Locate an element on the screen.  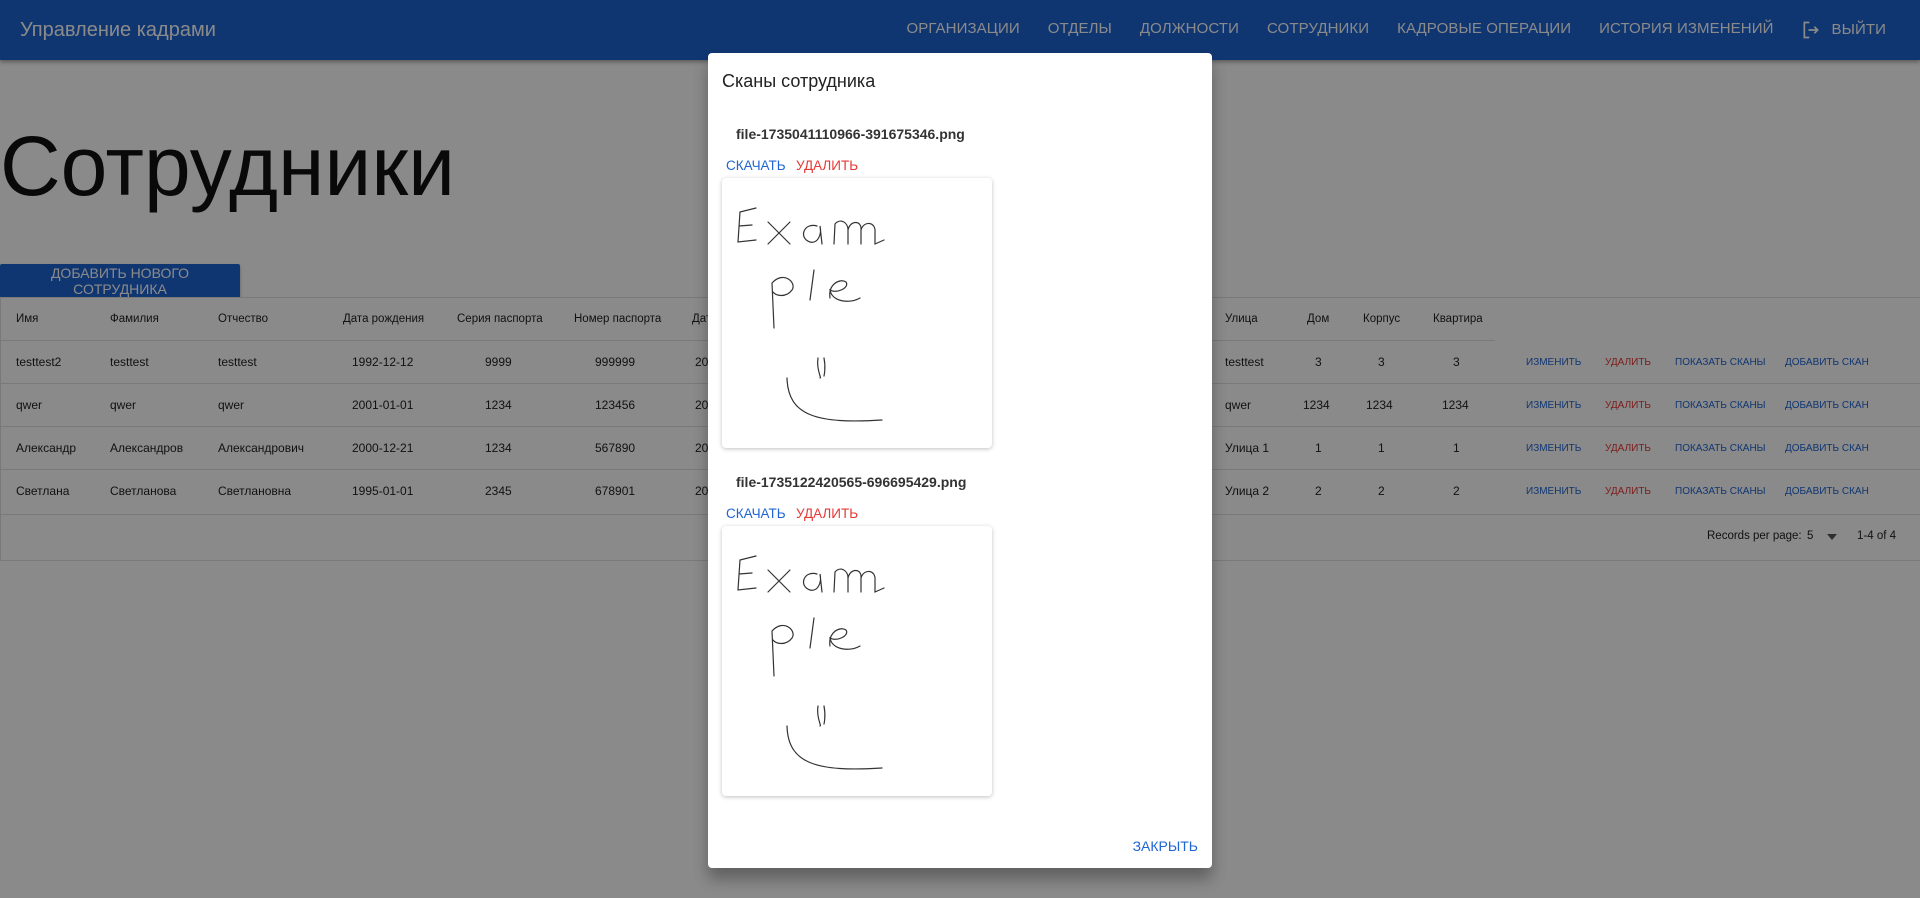
dialog-title: Сканы сотрудника is located at coordinates (799, 81).